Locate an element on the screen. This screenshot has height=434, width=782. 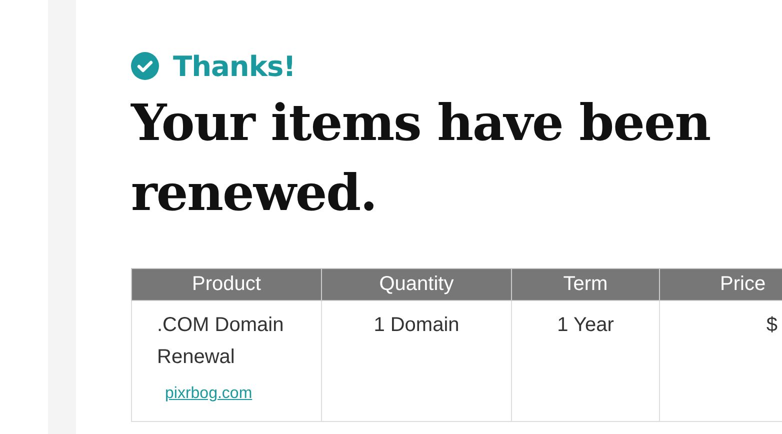
table-cell: 1 Domain is located at coordinates (417, 325).